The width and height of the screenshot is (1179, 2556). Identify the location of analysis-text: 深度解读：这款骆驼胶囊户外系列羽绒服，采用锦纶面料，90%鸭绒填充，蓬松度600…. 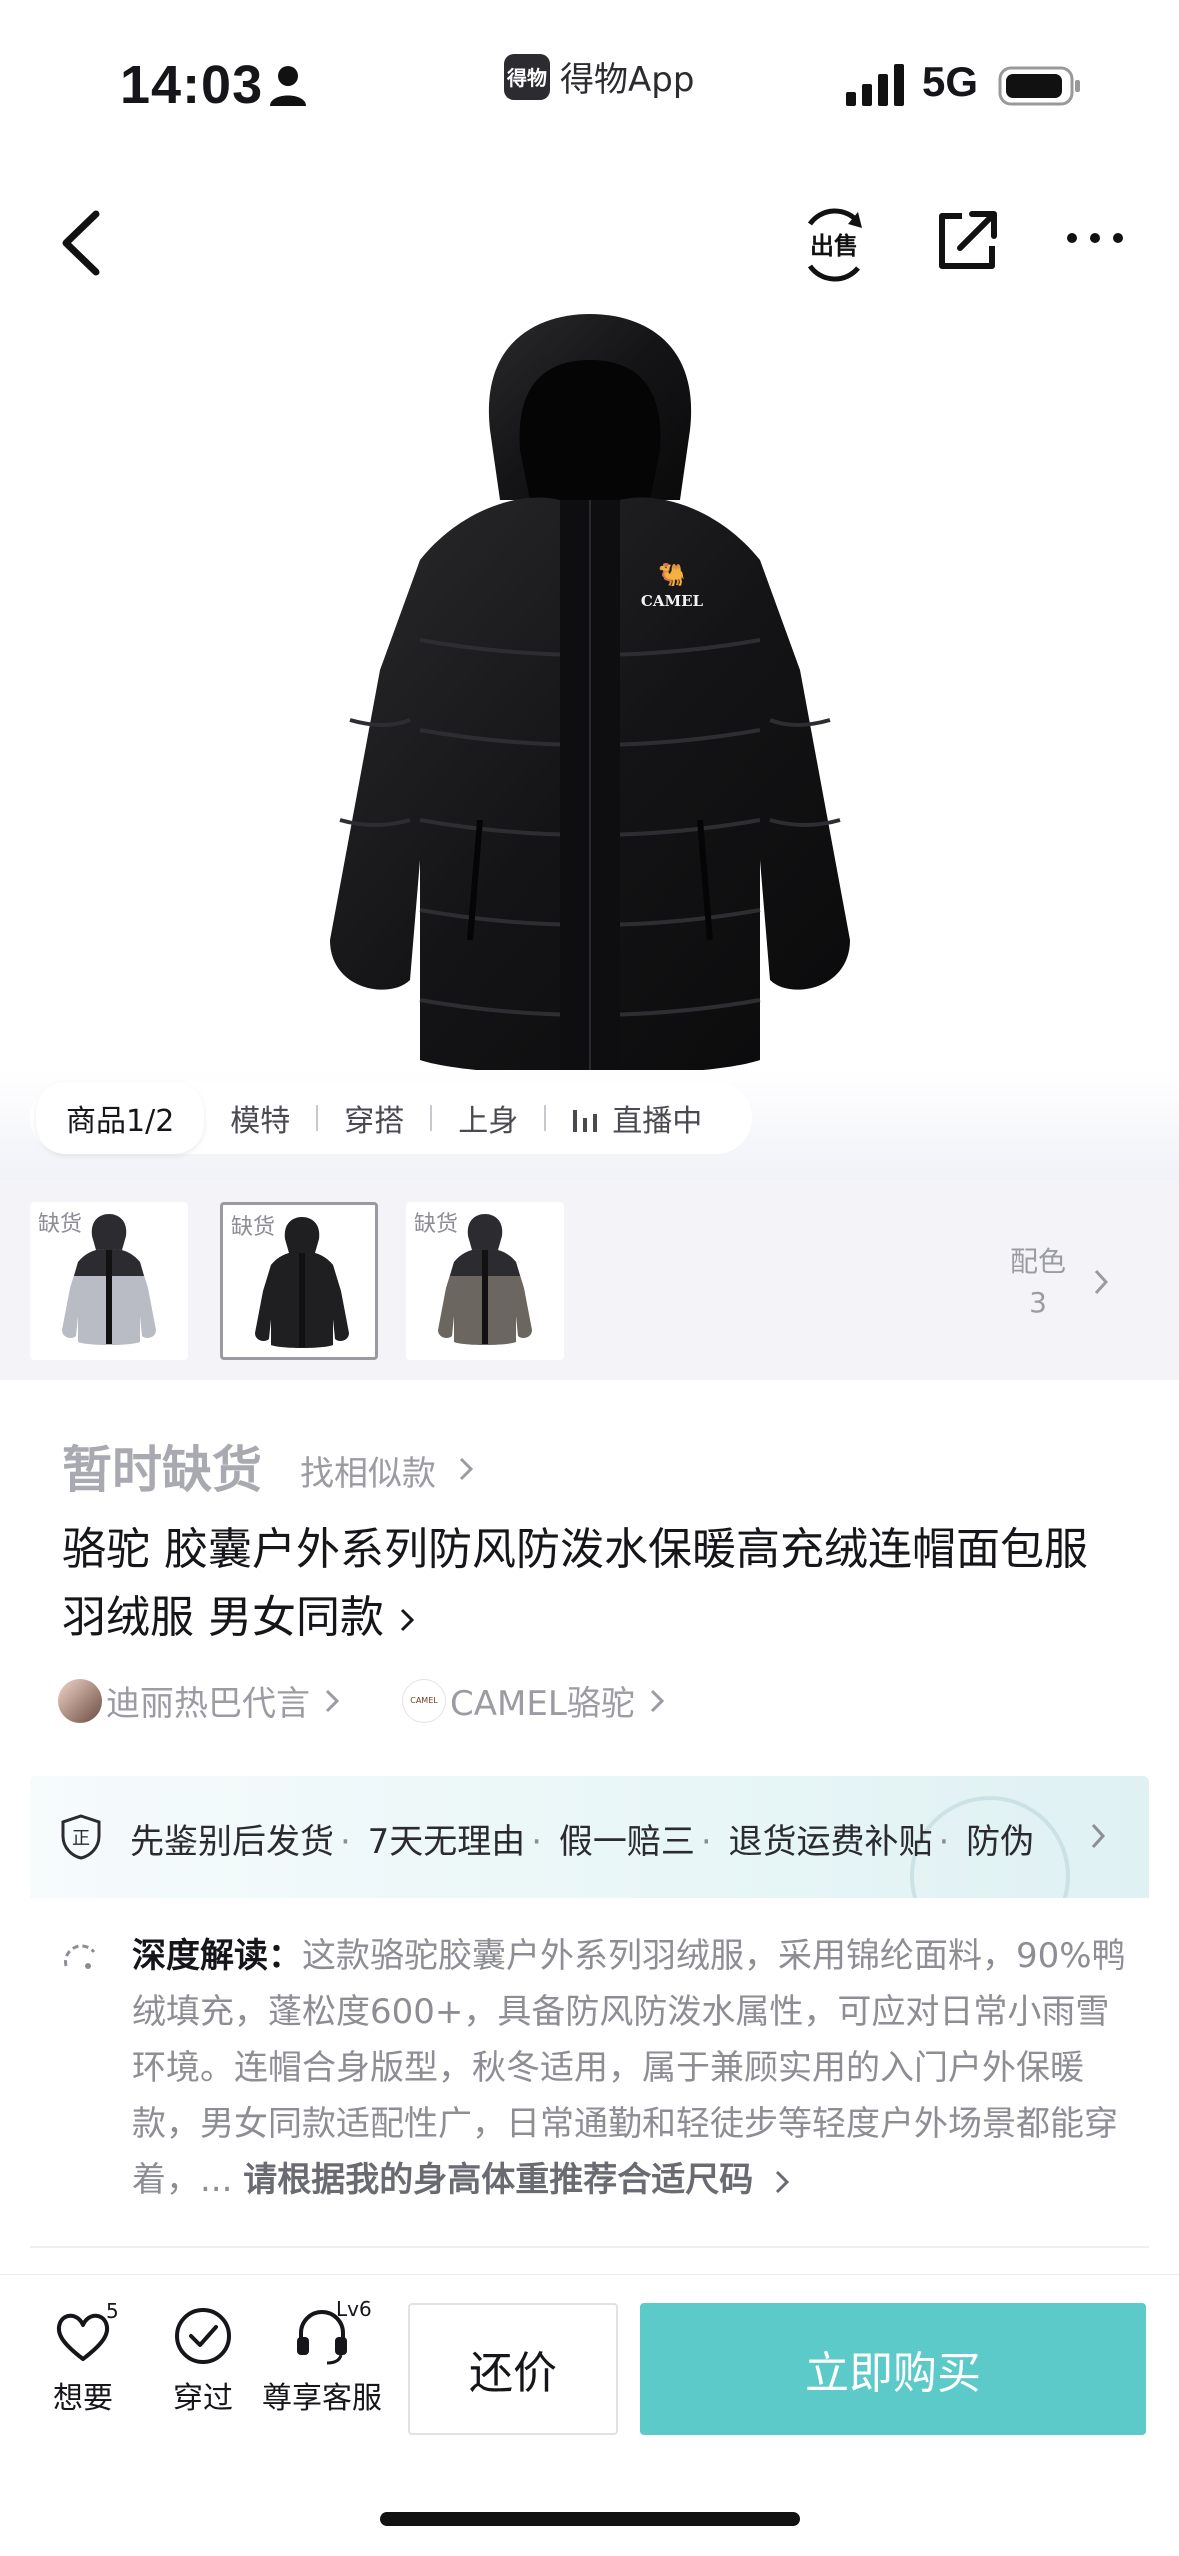
(632, 2068).